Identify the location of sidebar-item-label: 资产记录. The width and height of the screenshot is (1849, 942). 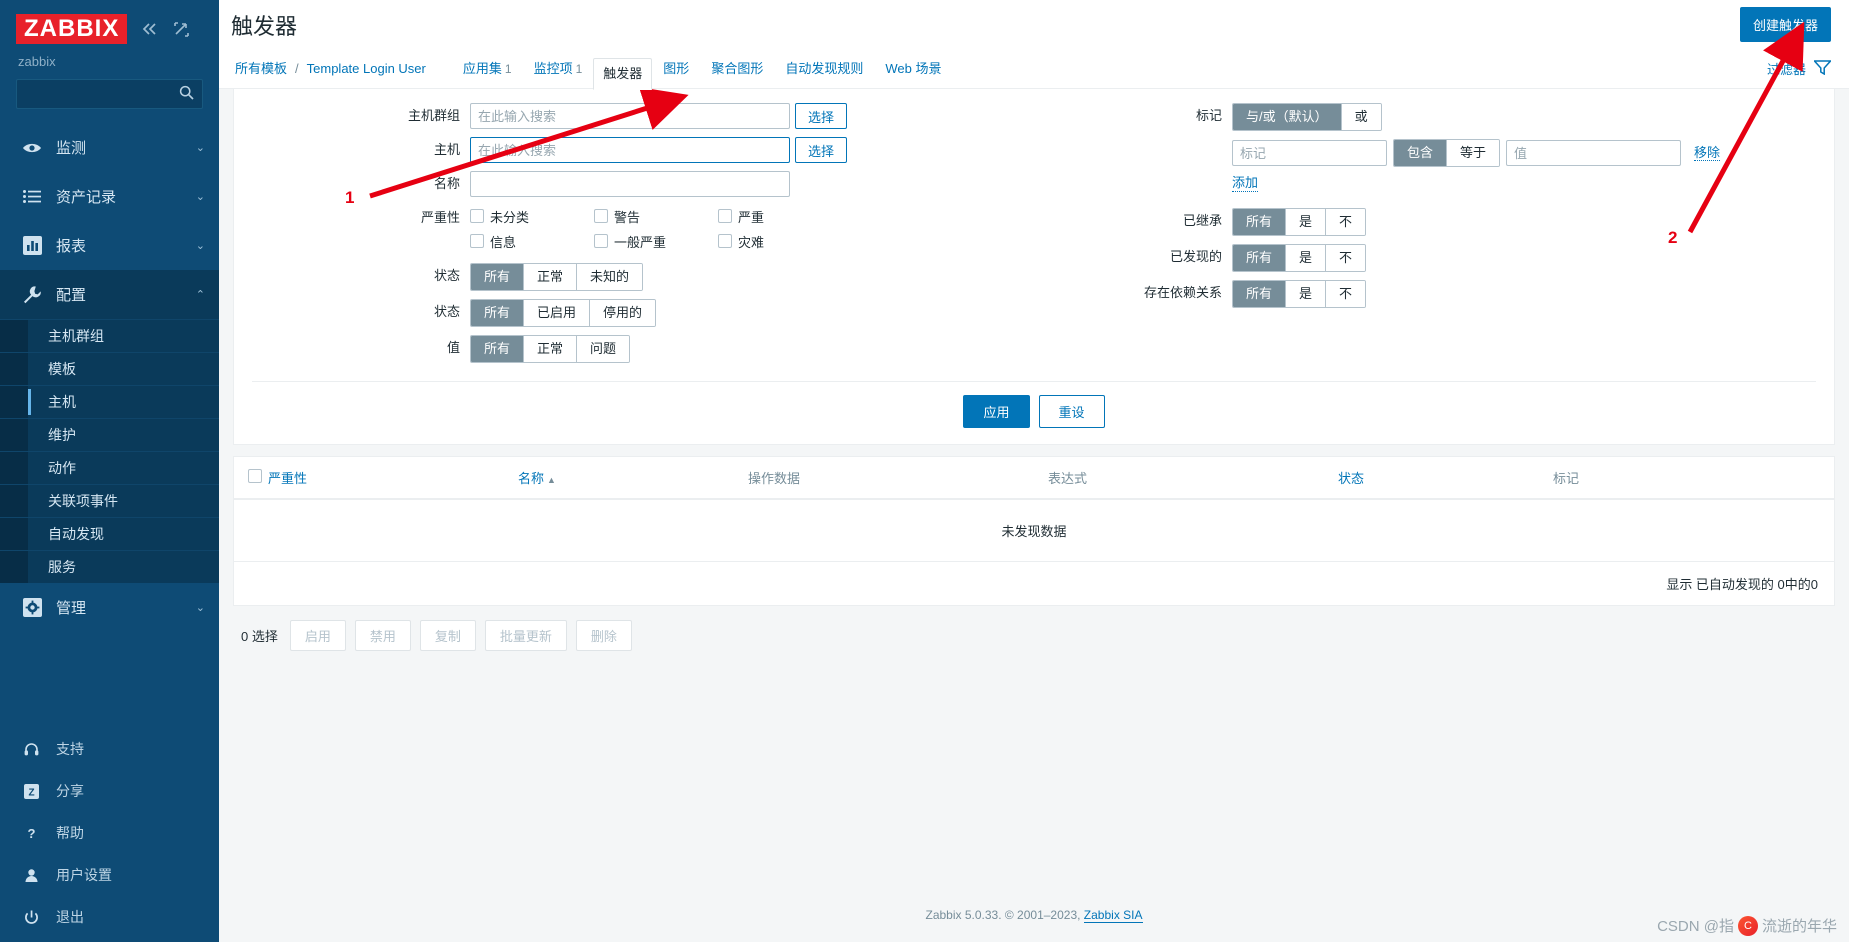
(86, 198).